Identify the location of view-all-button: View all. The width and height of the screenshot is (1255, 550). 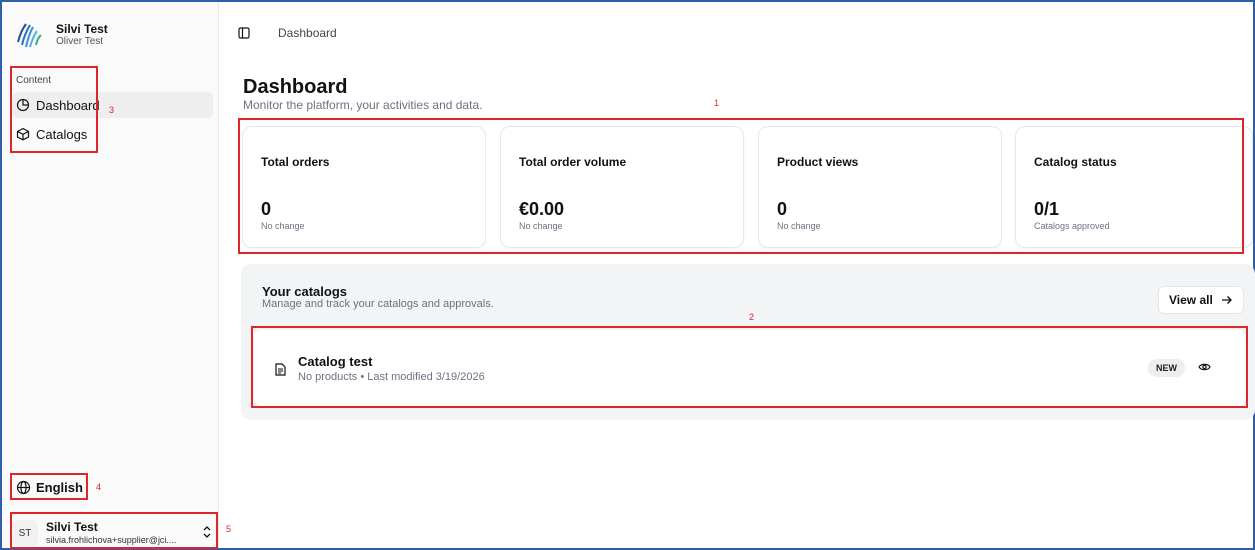
(1201, 300).